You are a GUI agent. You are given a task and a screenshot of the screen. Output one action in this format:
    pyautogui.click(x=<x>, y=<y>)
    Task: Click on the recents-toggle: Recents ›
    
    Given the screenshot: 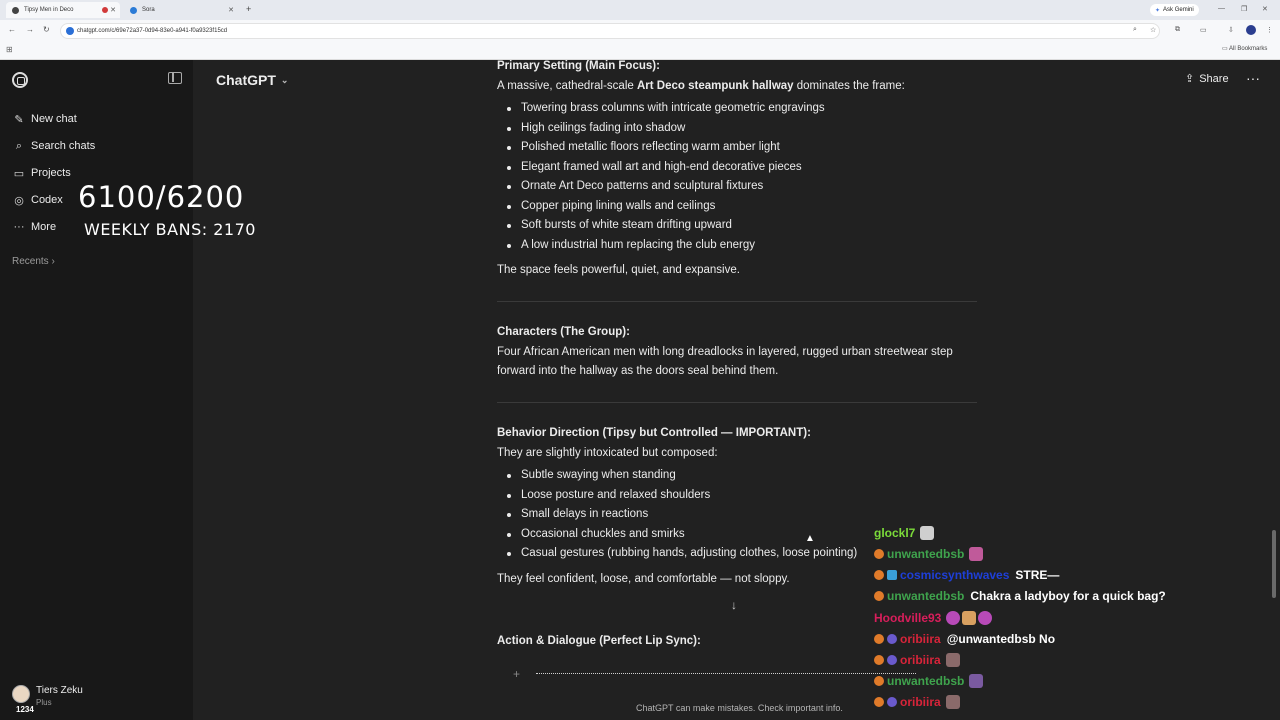 What is the action you would take?
    pyautogui.click(x=33, y=261)
    